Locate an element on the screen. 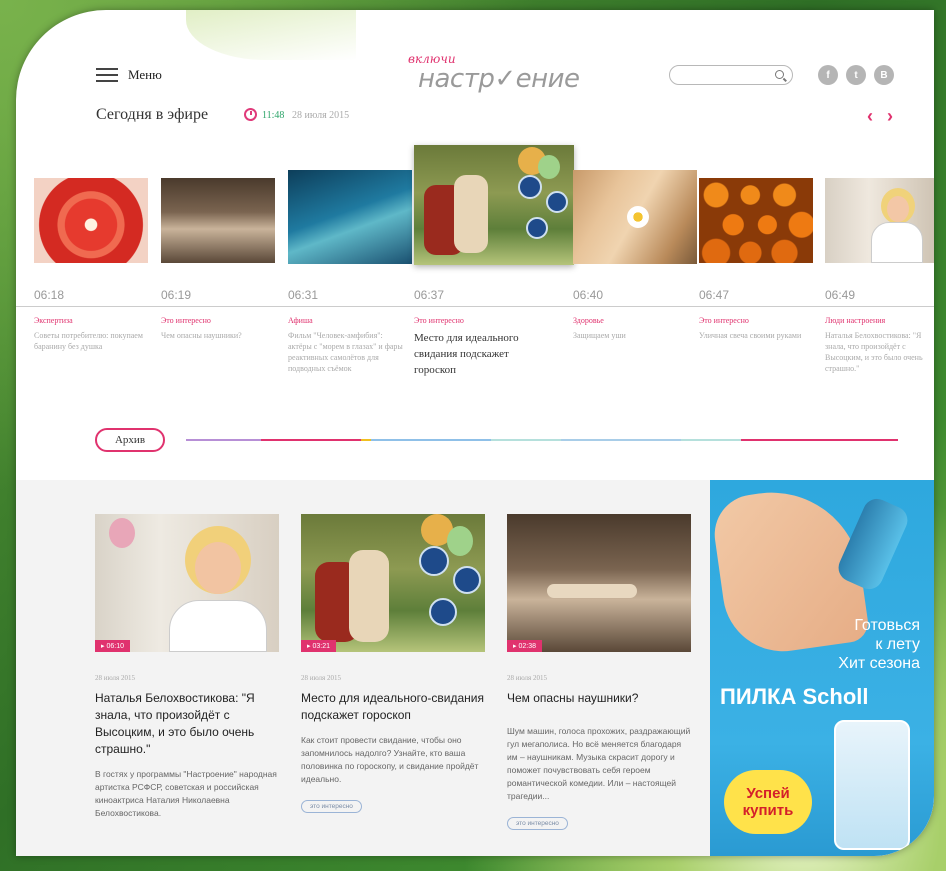 The image size is (946, 871). schedule-description: Уличная свеча своими руками is located at coordinates (758, 335).